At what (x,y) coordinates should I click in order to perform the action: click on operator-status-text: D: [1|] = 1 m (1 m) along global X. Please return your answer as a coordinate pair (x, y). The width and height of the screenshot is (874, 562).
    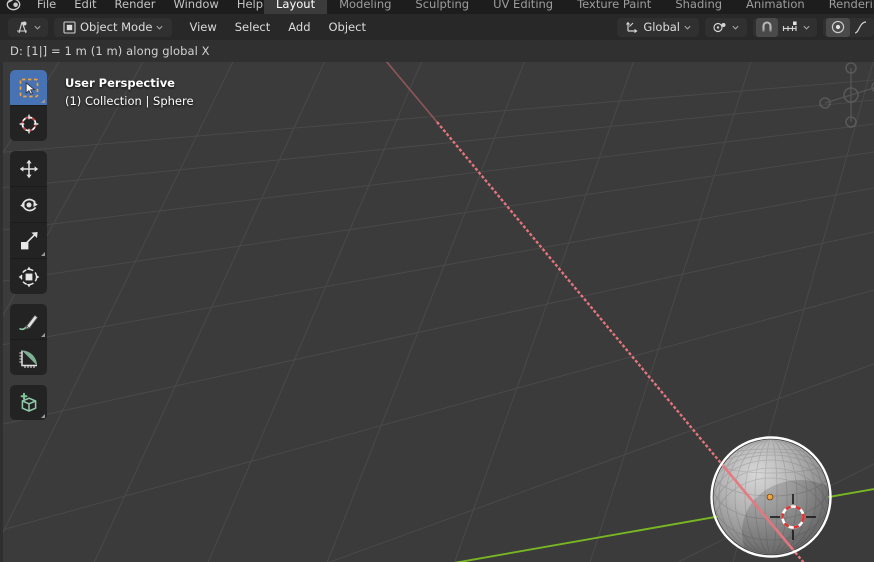
    Looking at the image, I should click on (110, 51).